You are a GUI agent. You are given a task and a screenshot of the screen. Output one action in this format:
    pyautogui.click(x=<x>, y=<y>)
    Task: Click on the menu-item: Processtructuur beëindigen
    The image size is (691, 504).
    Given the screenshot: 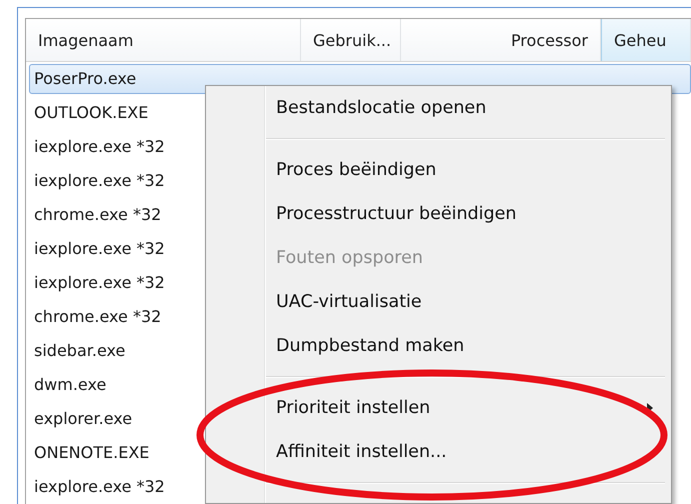 What is the action you would take?
    pyautogui.click(x=468, y=214)
    